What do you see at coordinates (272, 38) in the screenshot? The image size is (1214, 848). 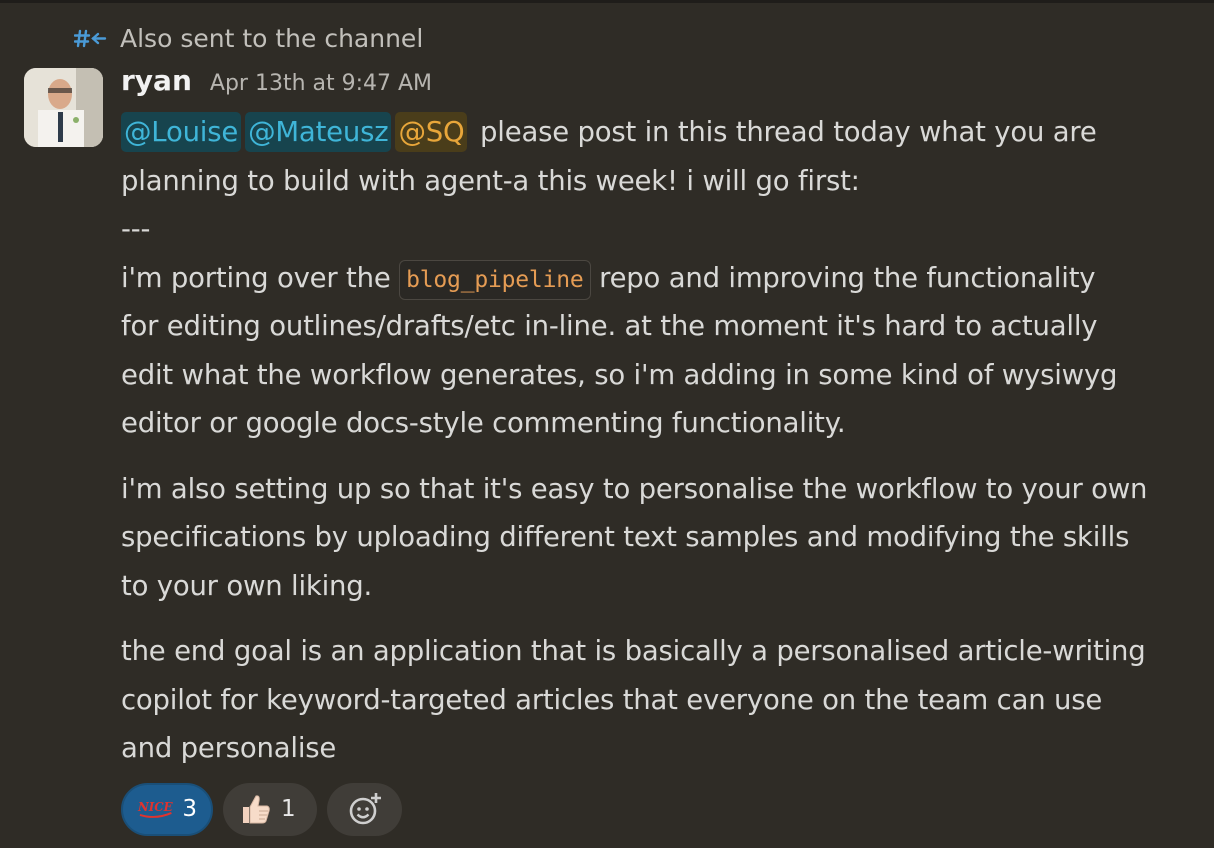 I see `thread-note-text: Also sent to the channel` at bounding box center [272, 38].